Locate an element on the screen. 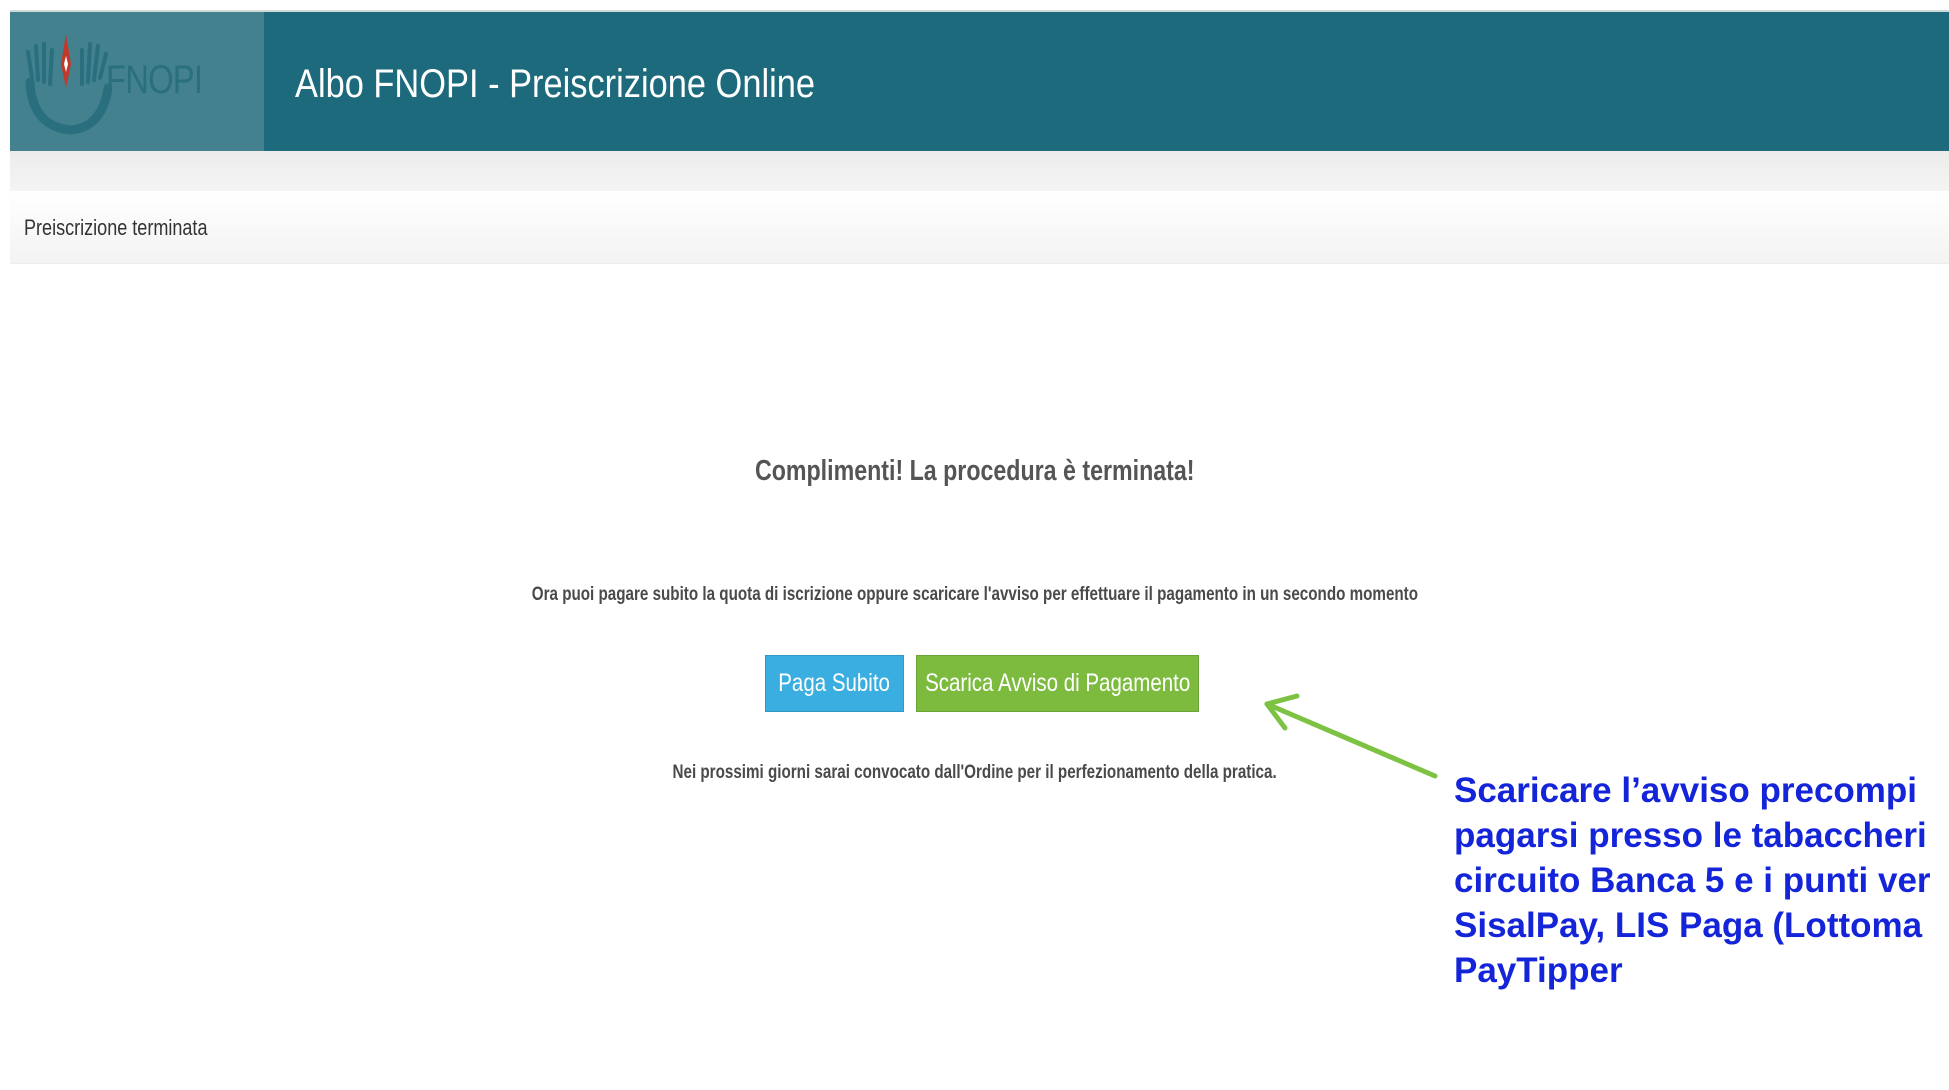 The height and width of the screenshot is (1090, 1949). arrow-pointer-icon is located at coordinates (1351, 736).